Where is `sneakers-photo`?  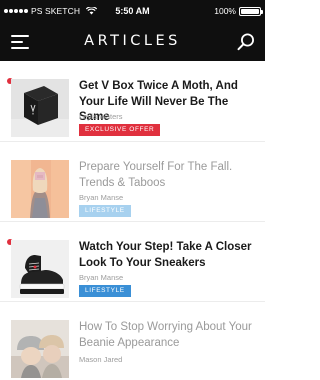
sneakers-photo is located at coordinates (40, 269).